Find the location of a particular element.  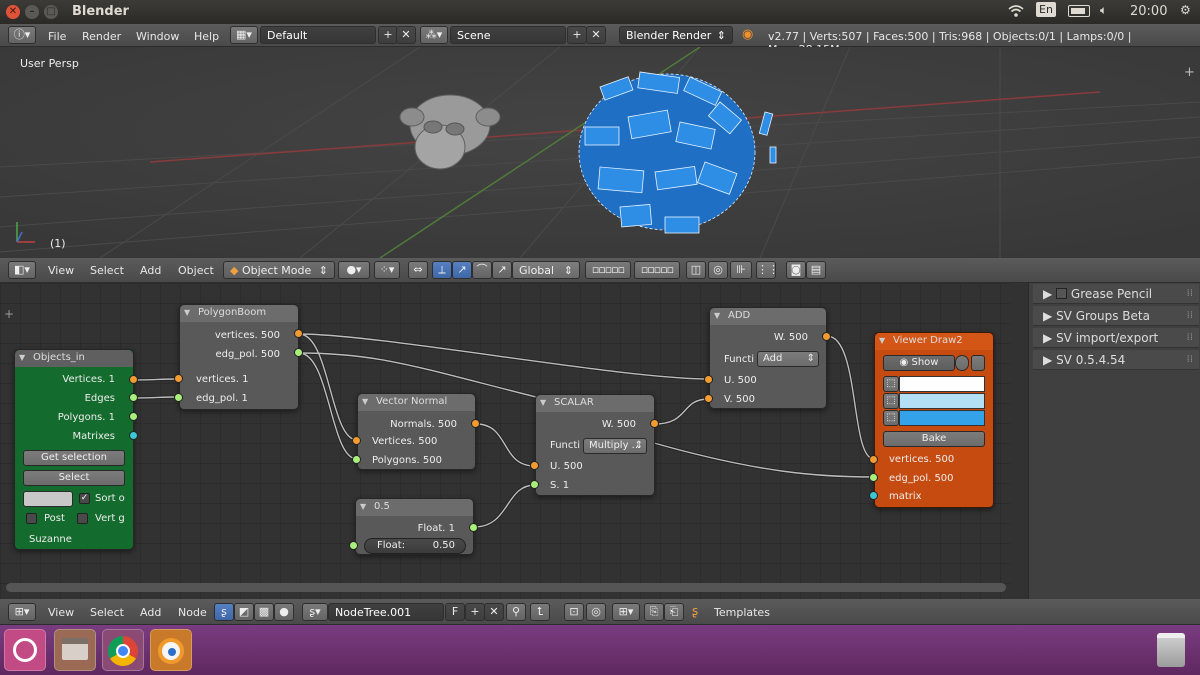

chrome-browser-icon is located at coordinates (123, 650).